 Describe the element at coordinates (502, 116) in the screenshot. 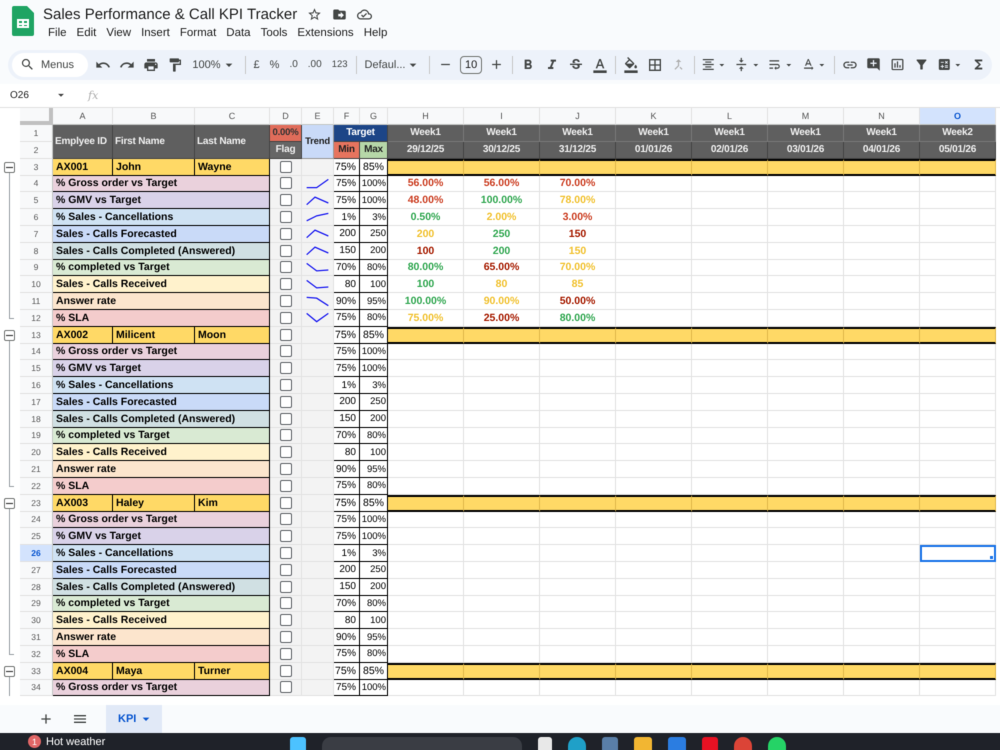

I see `column-header: I` at that location.